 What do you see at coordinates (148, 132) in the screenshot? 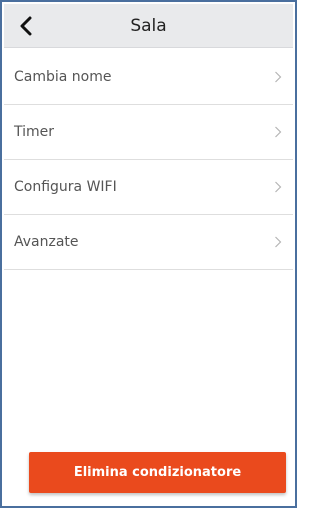
I see `menu-item-timer: Timer` at bounding box center [148, 132].